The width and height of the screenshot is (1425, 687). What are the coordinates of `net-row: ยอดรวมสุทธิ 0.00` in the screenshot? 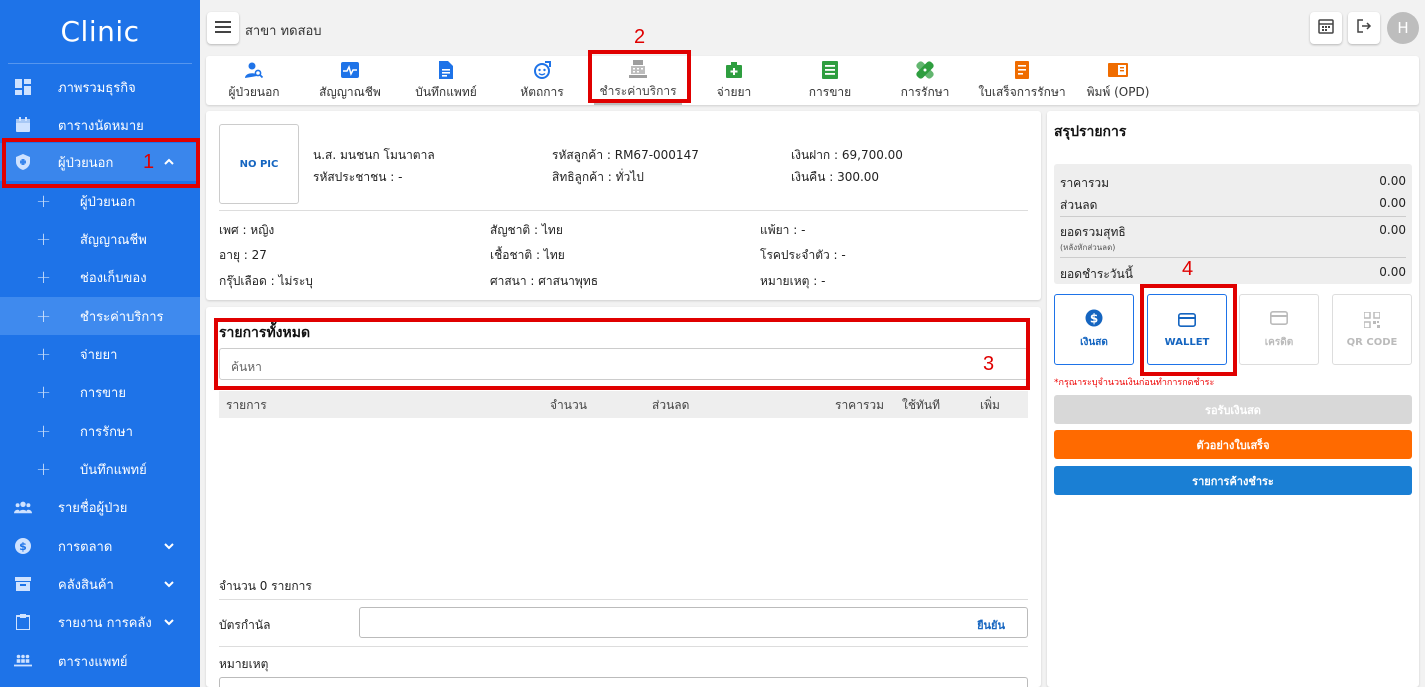 It's located at (1233, 232).